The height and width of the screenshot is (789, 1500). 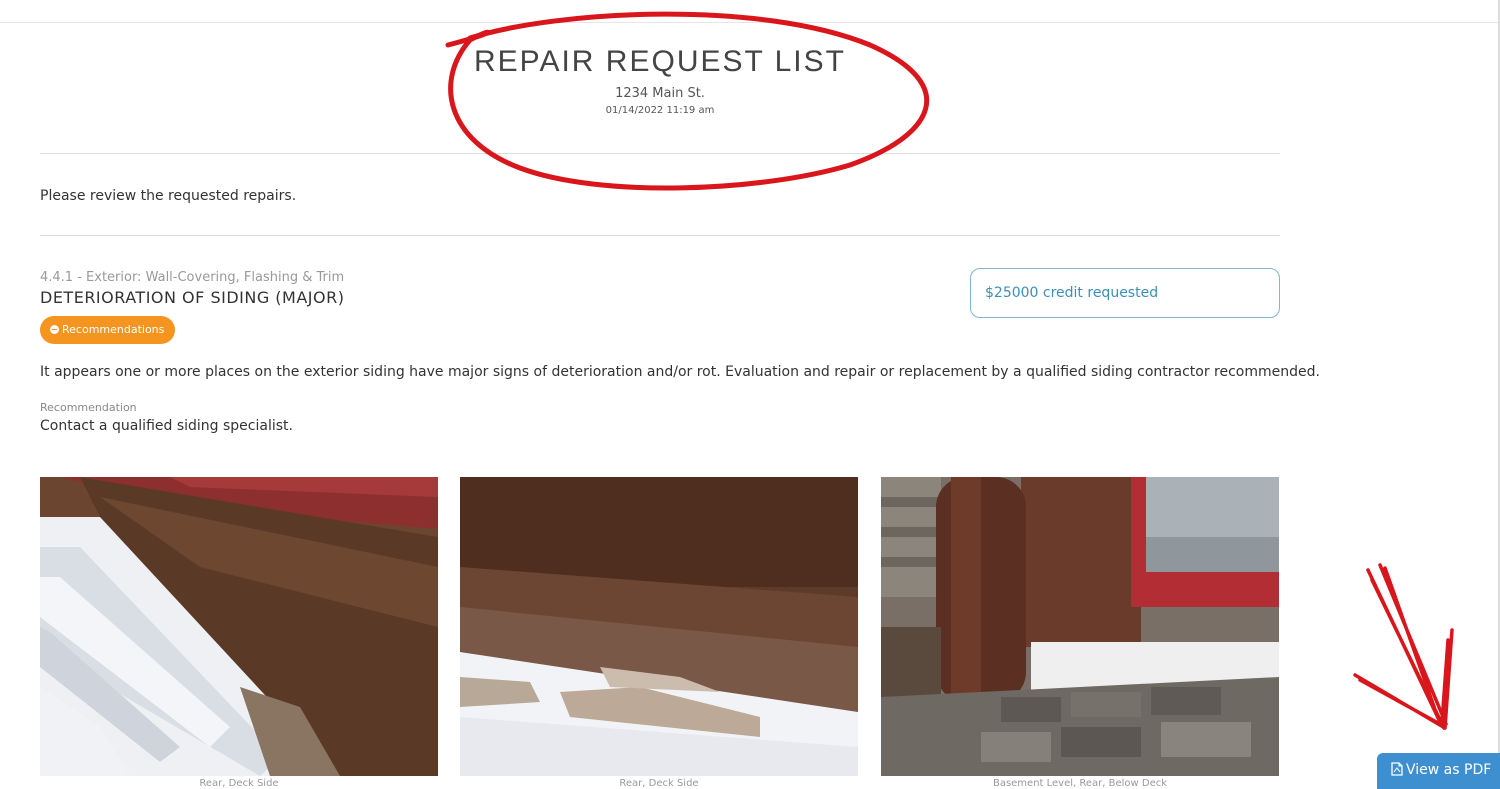 What do you see at coordinates (88, 407) in the screenshot?
I see `recommendation-label: Recommendation` at bounding box center [88, 407].